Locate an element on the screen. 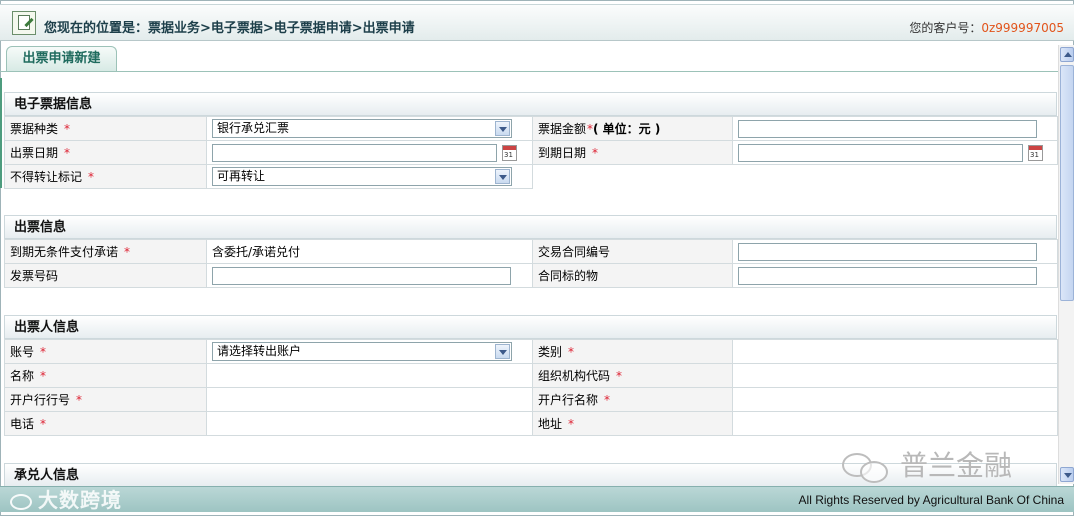 The image size is (1074, 516). watermark-left: 大数跨境 is located at coordinates (66, 498).